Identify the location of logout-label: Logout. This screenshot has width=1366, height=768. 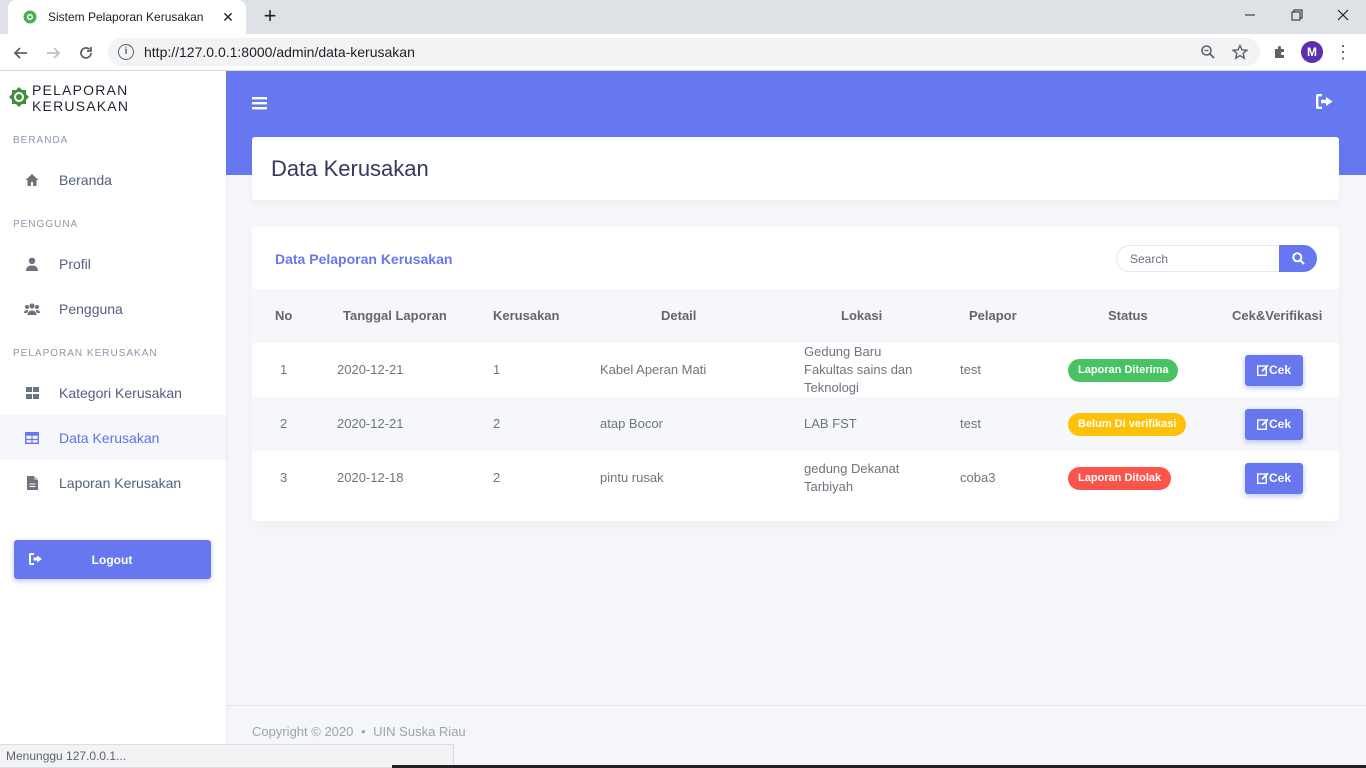
(112, 559).